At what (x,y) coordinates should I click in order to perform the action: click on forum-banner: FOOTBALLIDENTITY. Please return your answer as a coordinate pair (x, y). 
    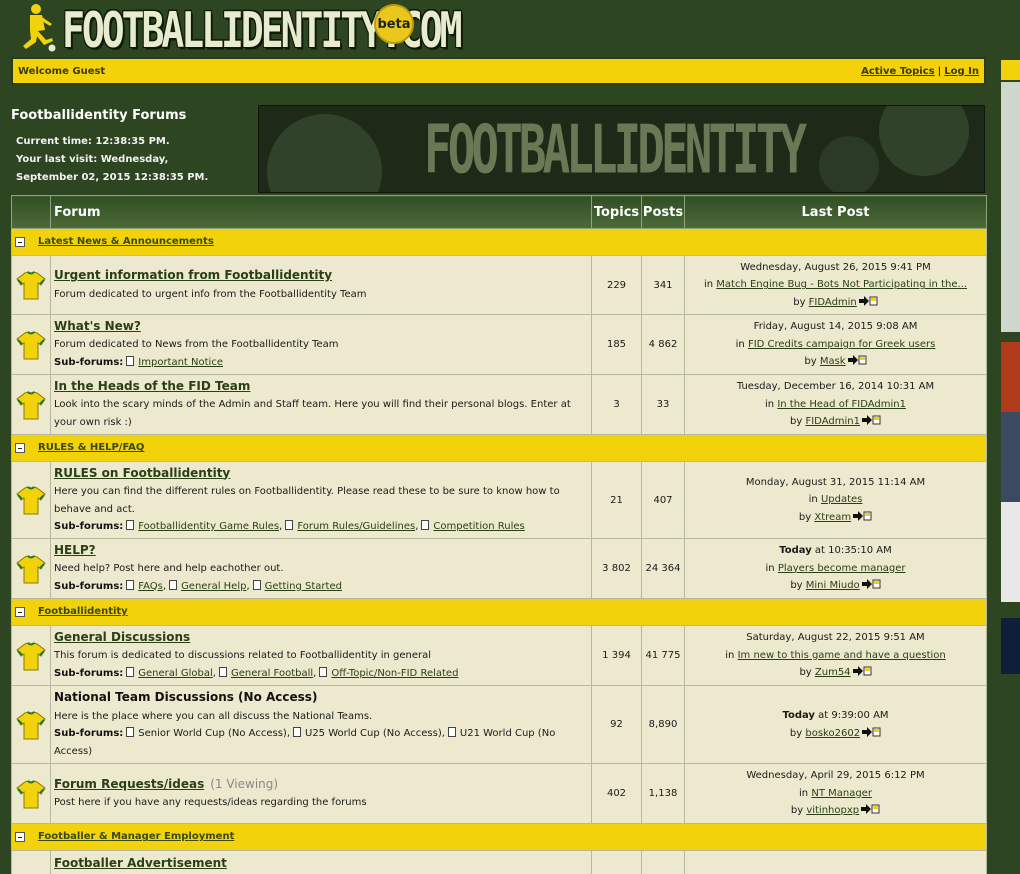
    Looking at the image, I should click on (621, 149).